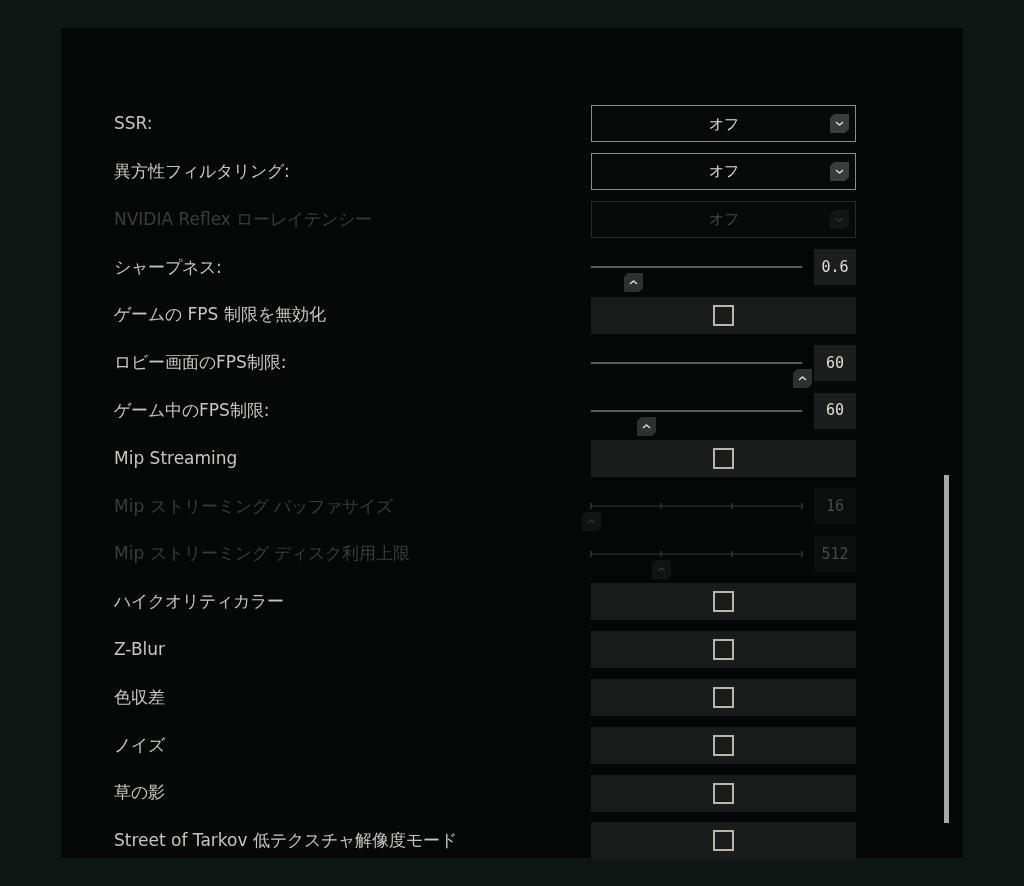  Describe the element at coordinates (140, 649) in the screenshot. I see `setting-label: Z-Blur` at that location.